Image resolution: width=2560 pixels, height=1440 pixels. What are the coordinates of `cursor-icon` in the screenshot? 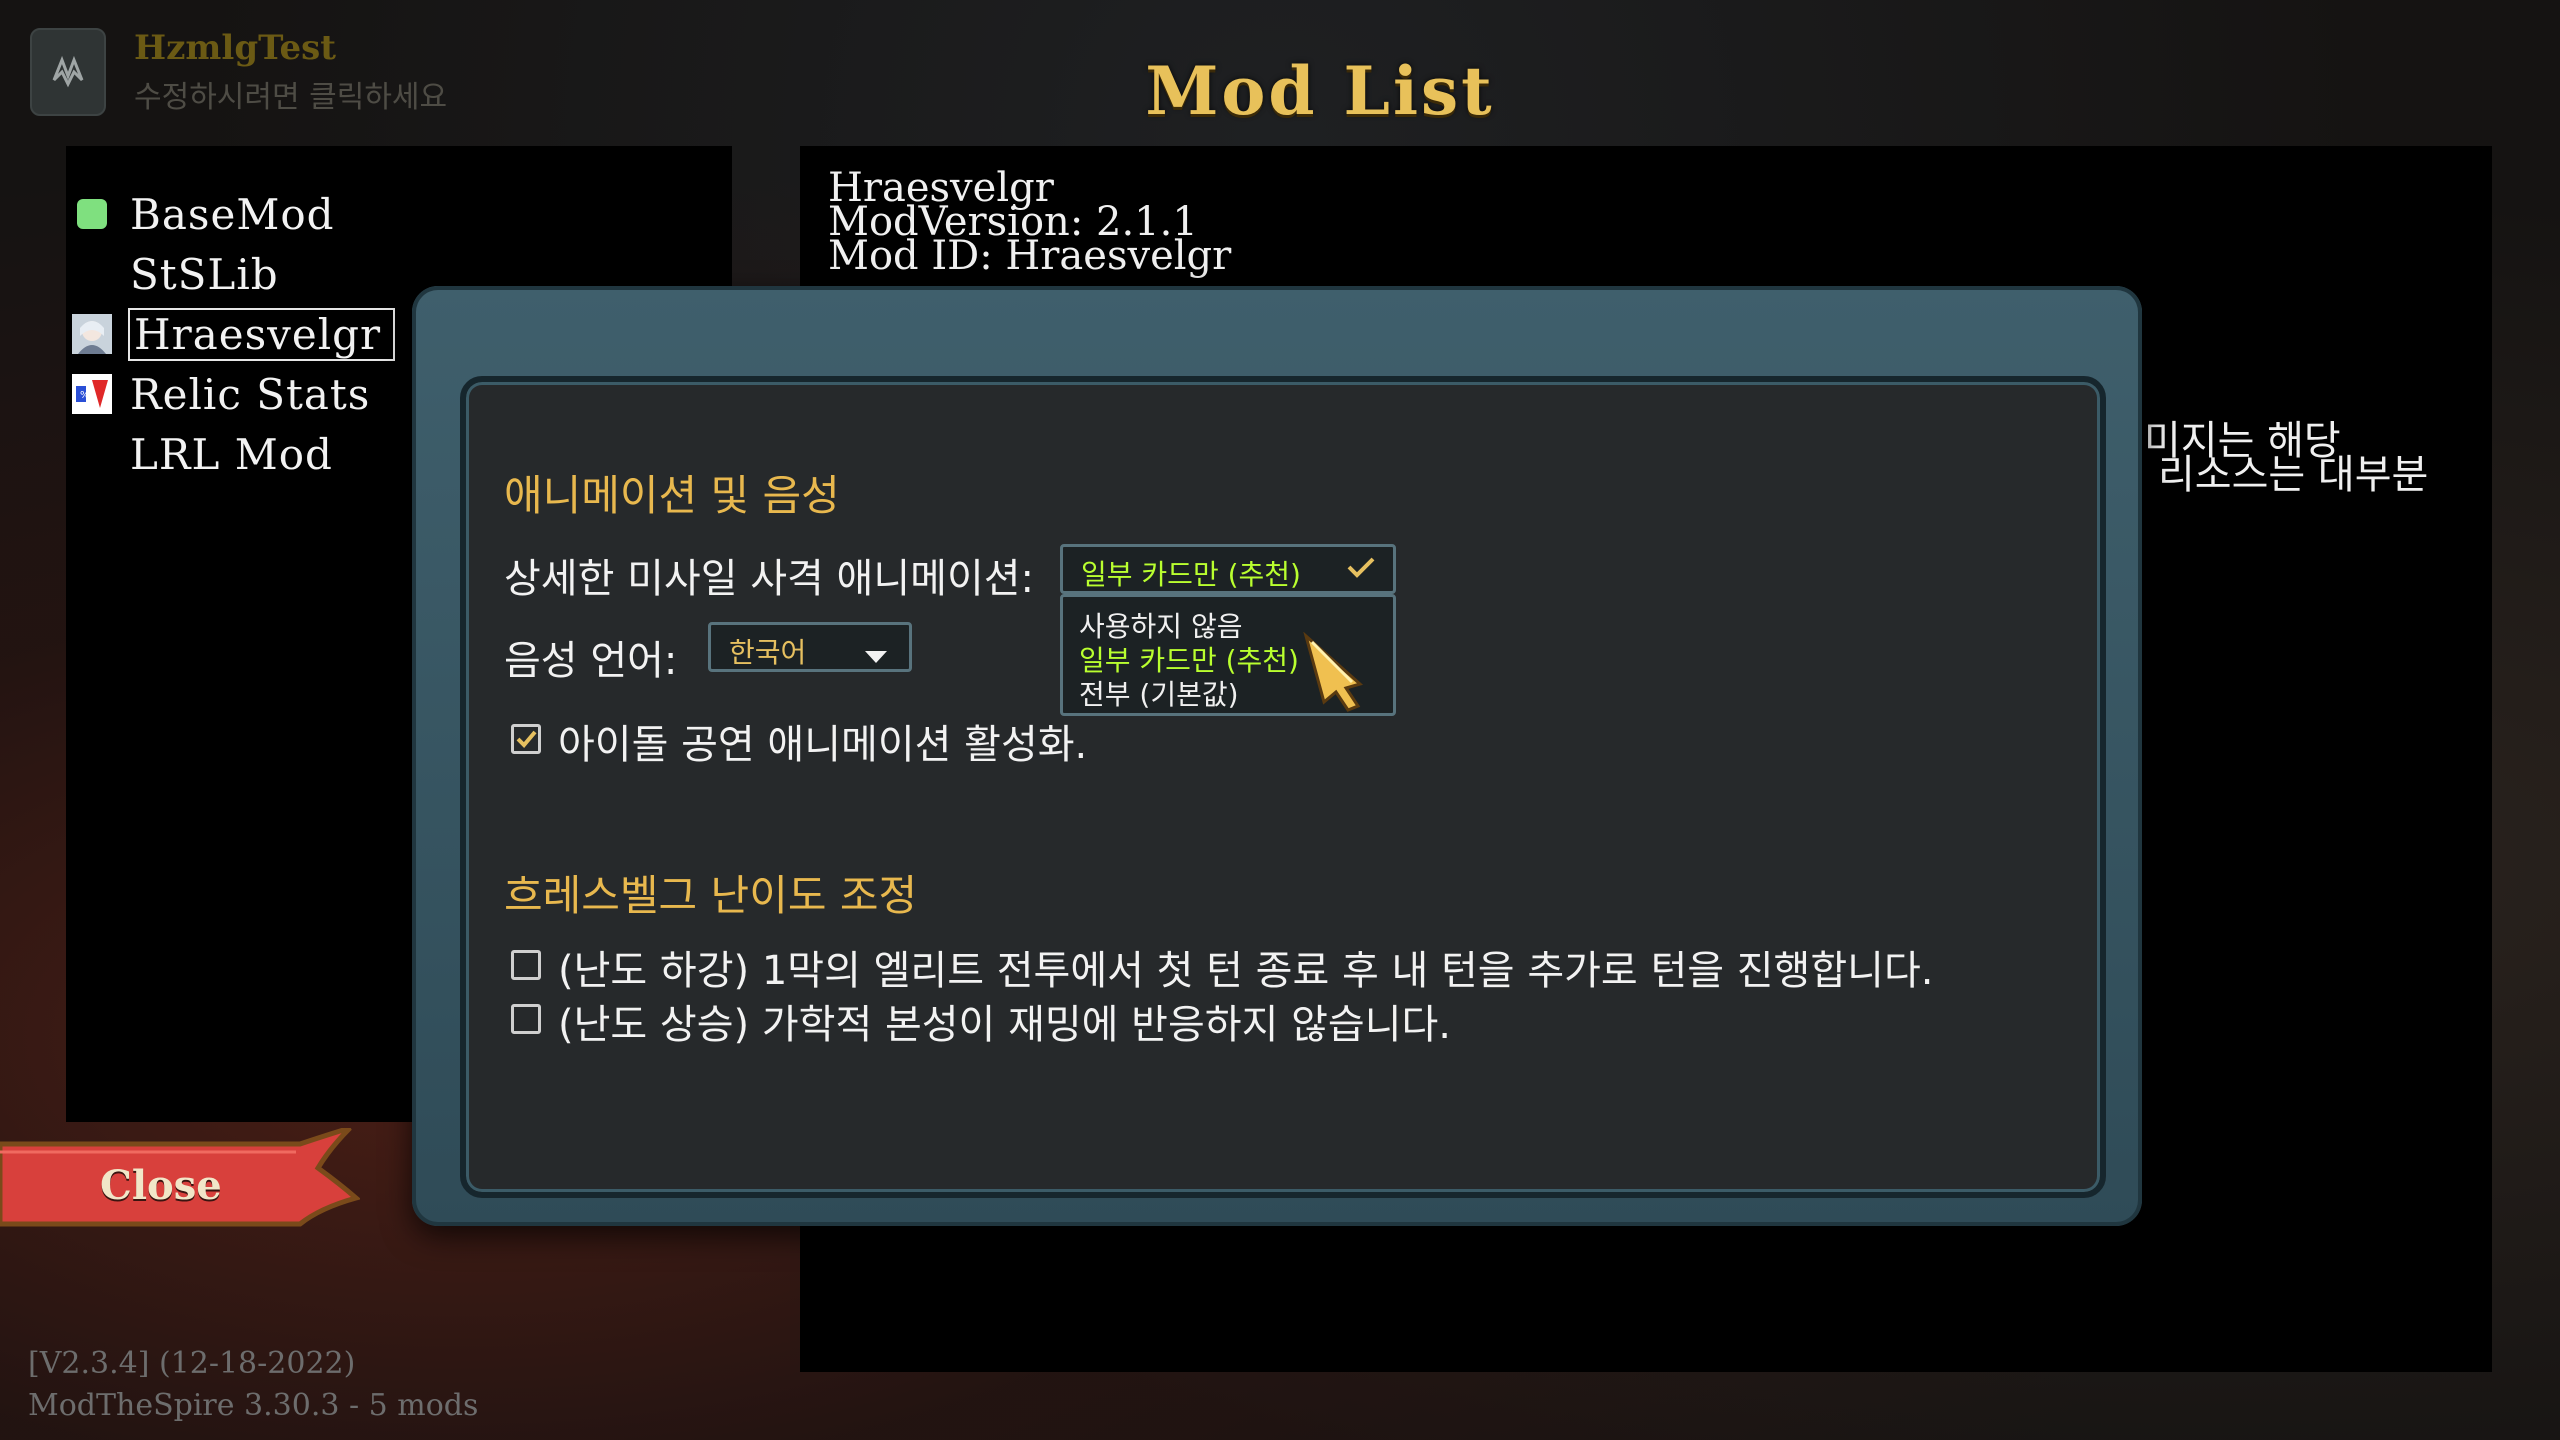 It's located at (1337, 673).